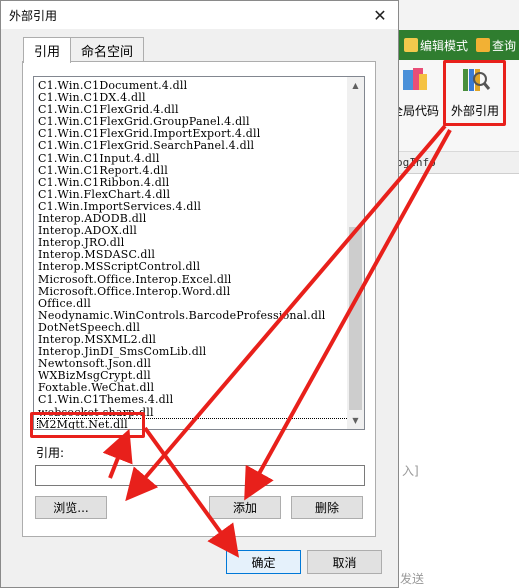 The width and height of the screenshot is (519, 588). Describe the element at coordinates (415, 79) in the screenshot. I see `global-code-icon` at that location.